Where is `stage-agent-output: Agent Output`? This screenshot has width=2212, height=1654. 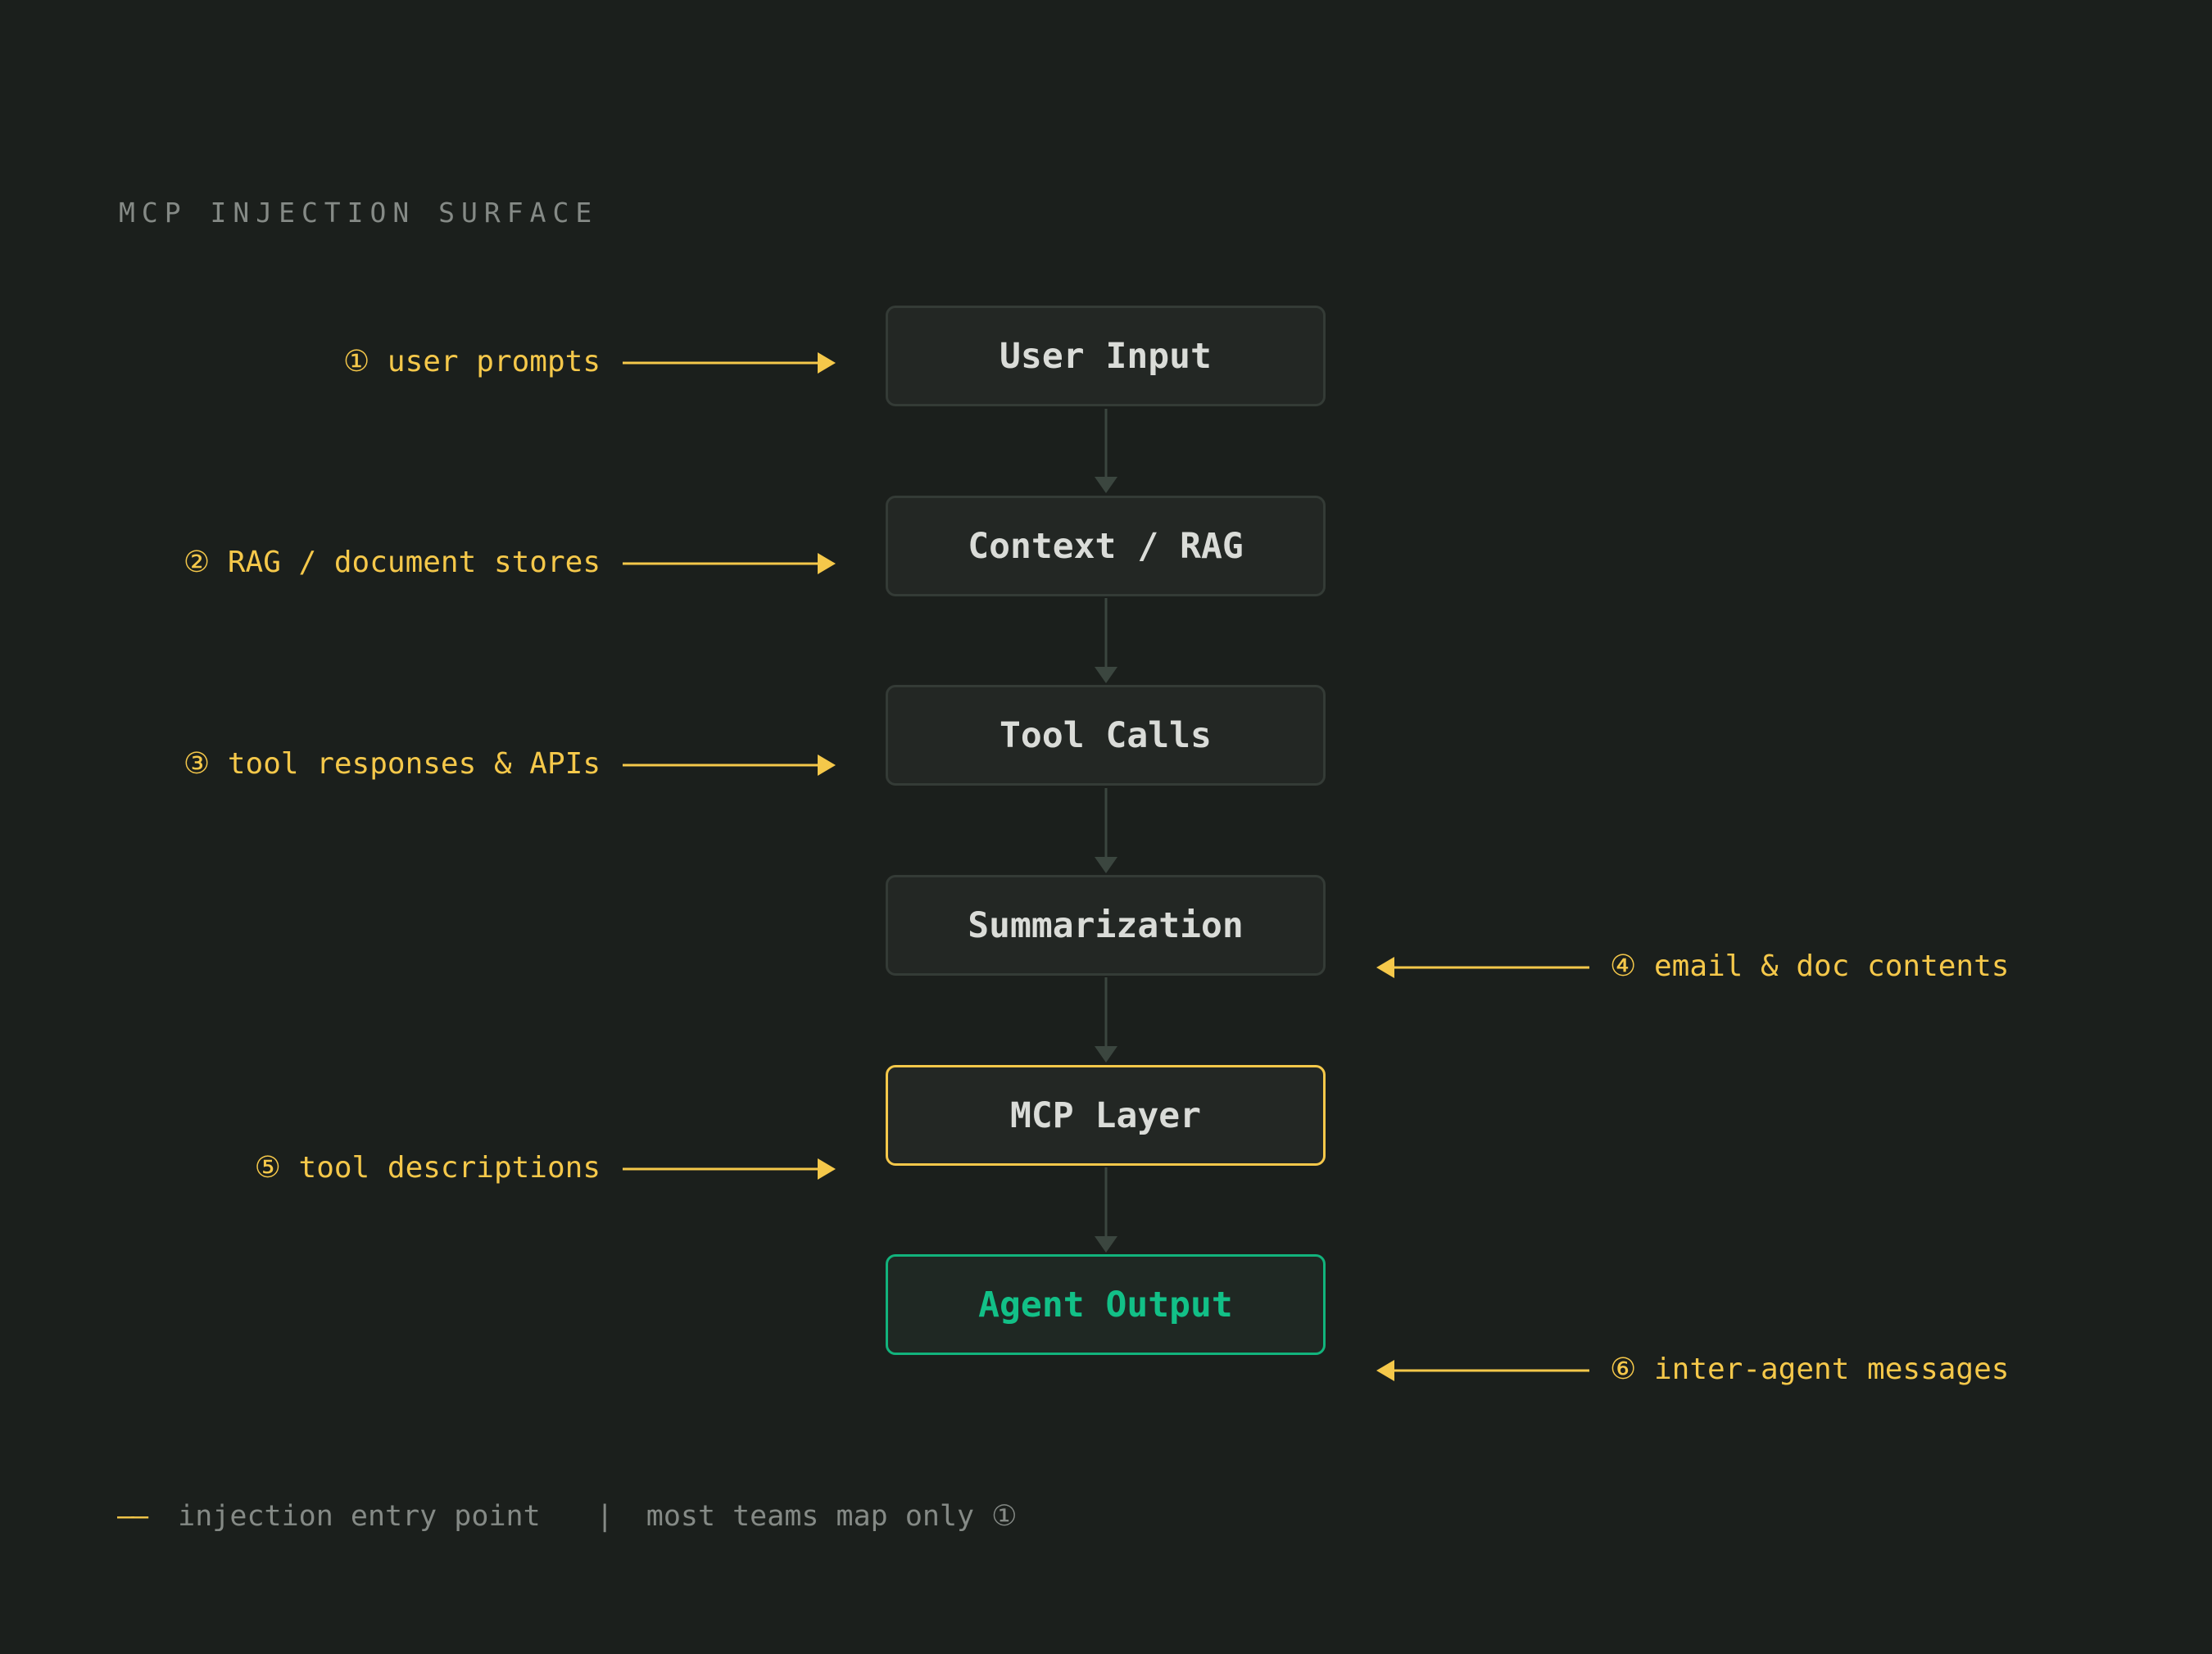
stage-agent-output: Agent Output is located at coordinates (1106, 1304).